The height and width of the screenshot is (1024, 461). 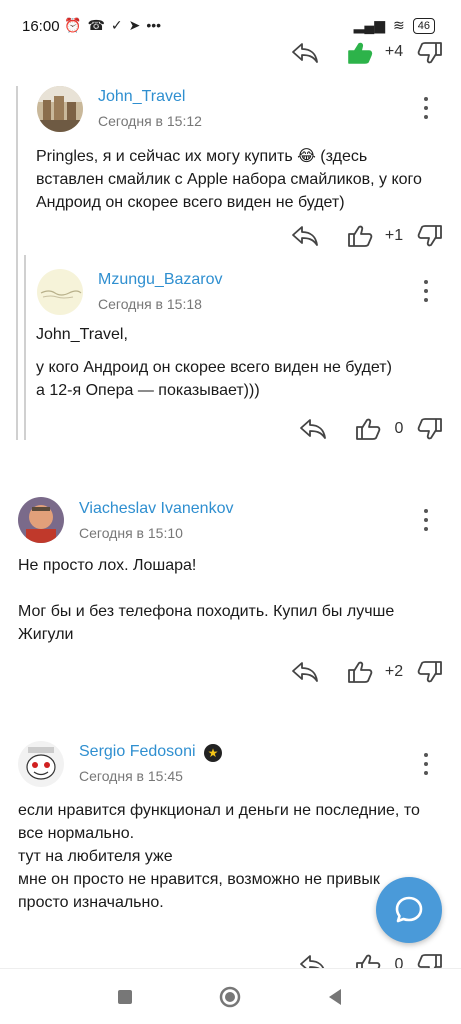 I want to click on nested-thread-line, so click(x=25, y=347).